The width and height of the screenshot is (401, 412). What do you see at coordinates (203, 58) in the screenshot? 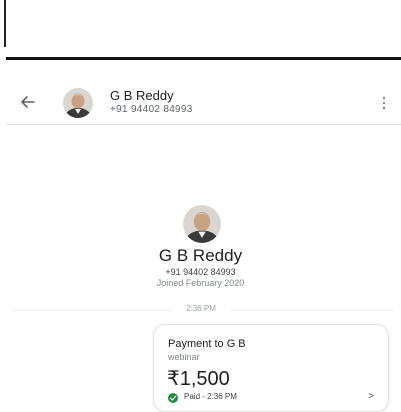
I see `top-divider-line` at bounding box center [203, 58].